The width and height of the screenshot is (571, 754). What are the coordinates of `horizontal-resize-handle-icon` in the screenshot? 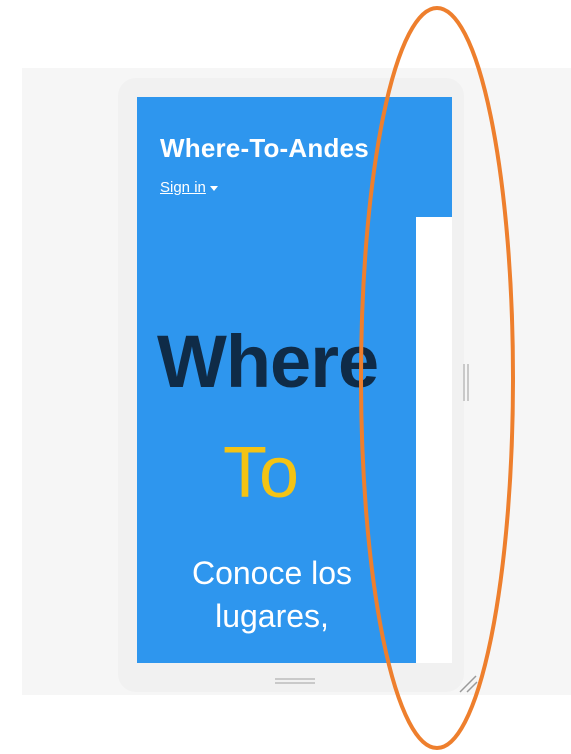 It's located at (295, 682).